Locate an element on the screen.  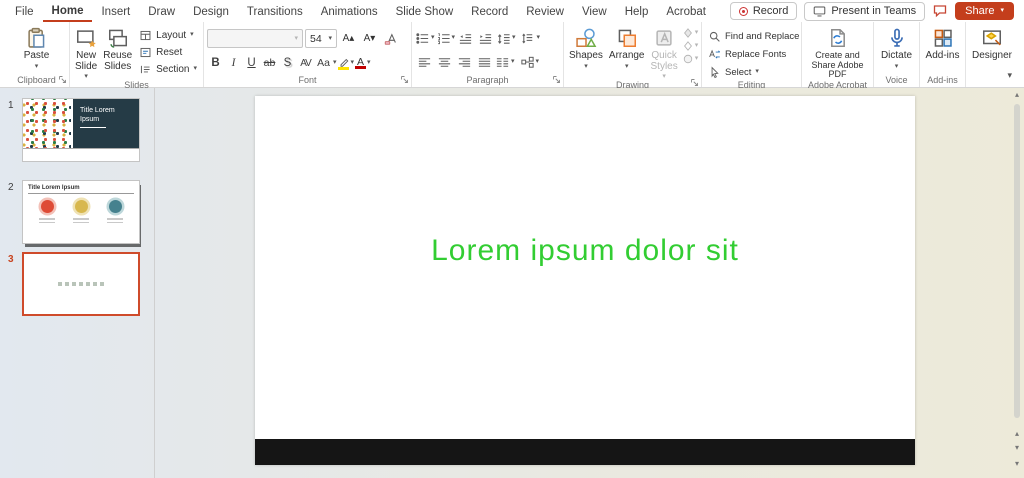
select-cursor-icon is located at coordinates (715, 72).